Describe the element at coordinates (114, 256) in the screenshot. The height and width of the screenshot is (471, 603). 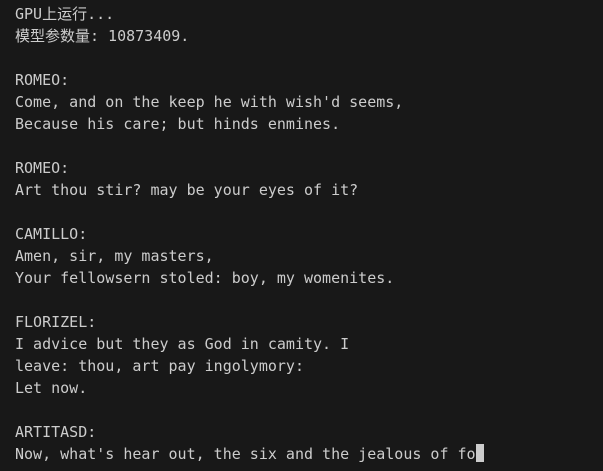
I see `dialogue-line: Amen, sir, my masters,` at that location.